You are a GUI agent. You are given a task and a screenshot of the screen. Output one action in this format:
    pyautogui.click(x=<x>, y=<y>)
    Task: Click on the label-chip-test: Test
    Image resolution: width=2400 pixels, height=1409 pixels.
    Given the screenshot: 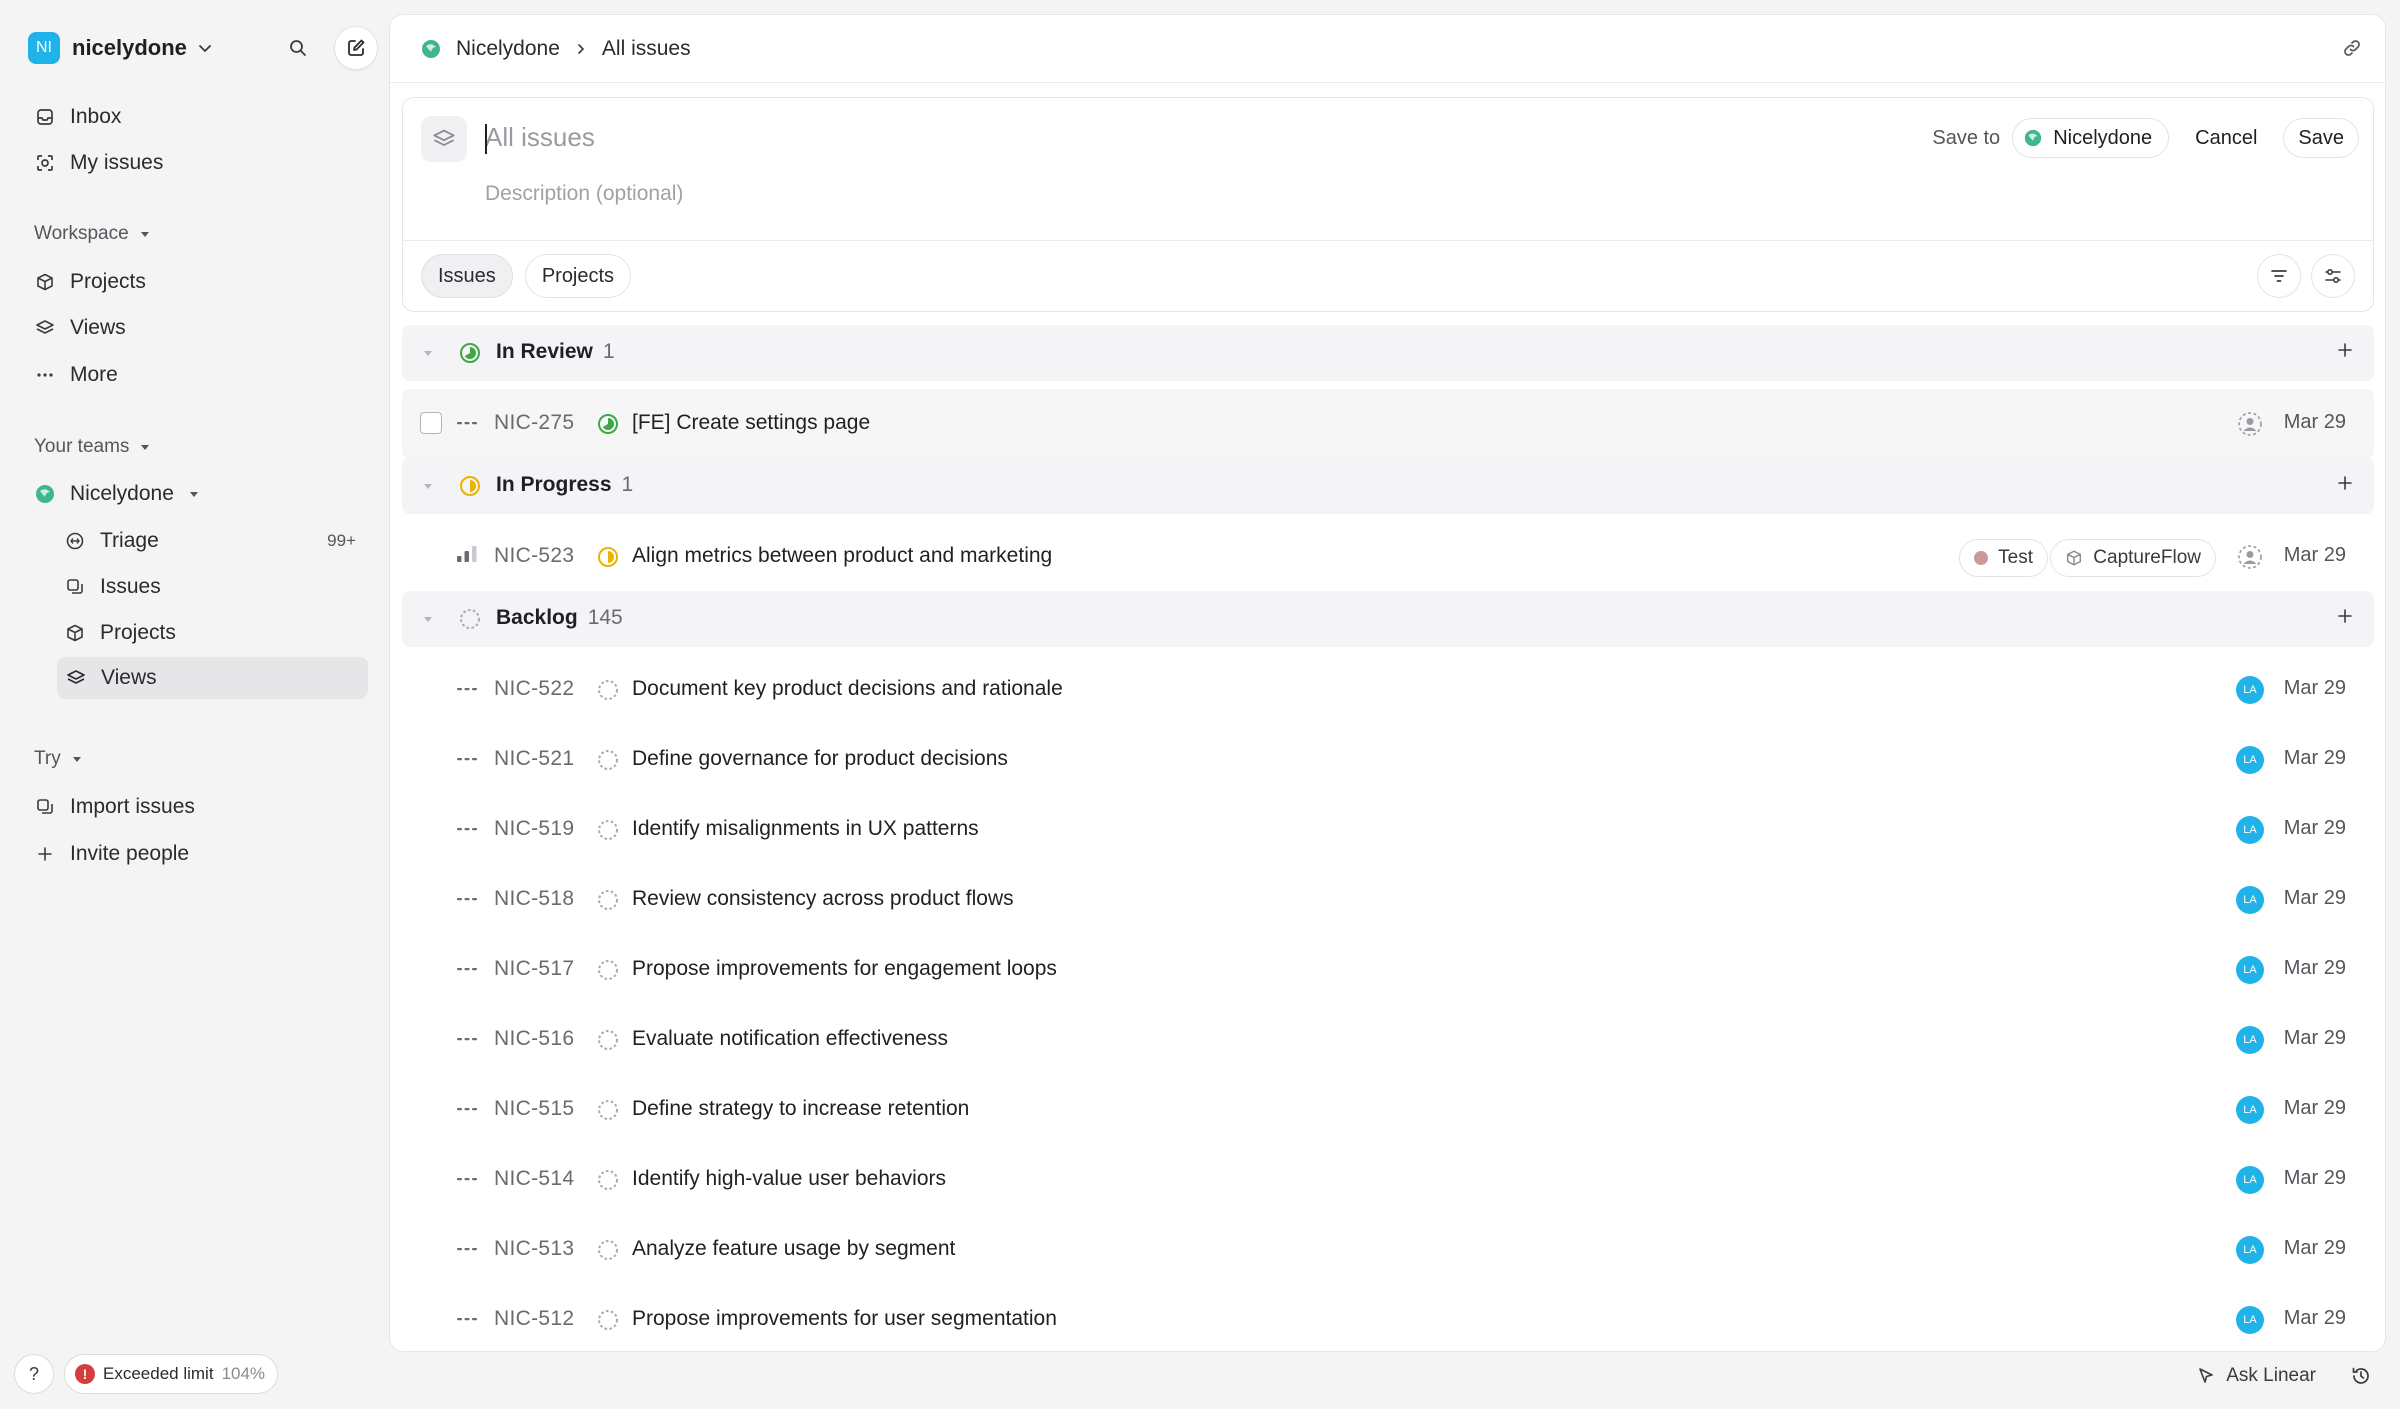 What is the action you would take?
    pyautogui.click(x=2003, y=558)
    